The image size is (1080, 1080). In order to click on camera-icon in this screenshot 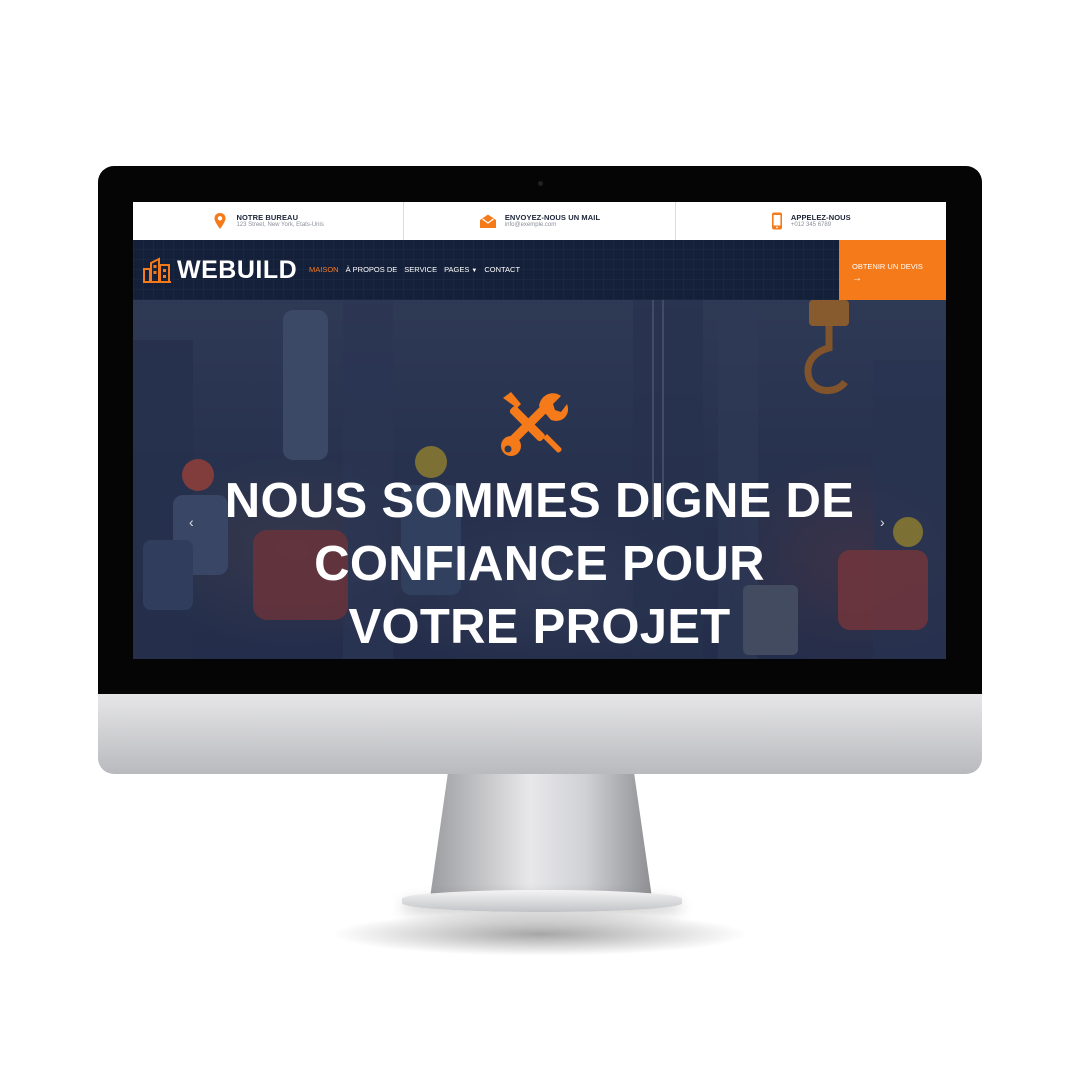, I will do `click(540, 183)`.